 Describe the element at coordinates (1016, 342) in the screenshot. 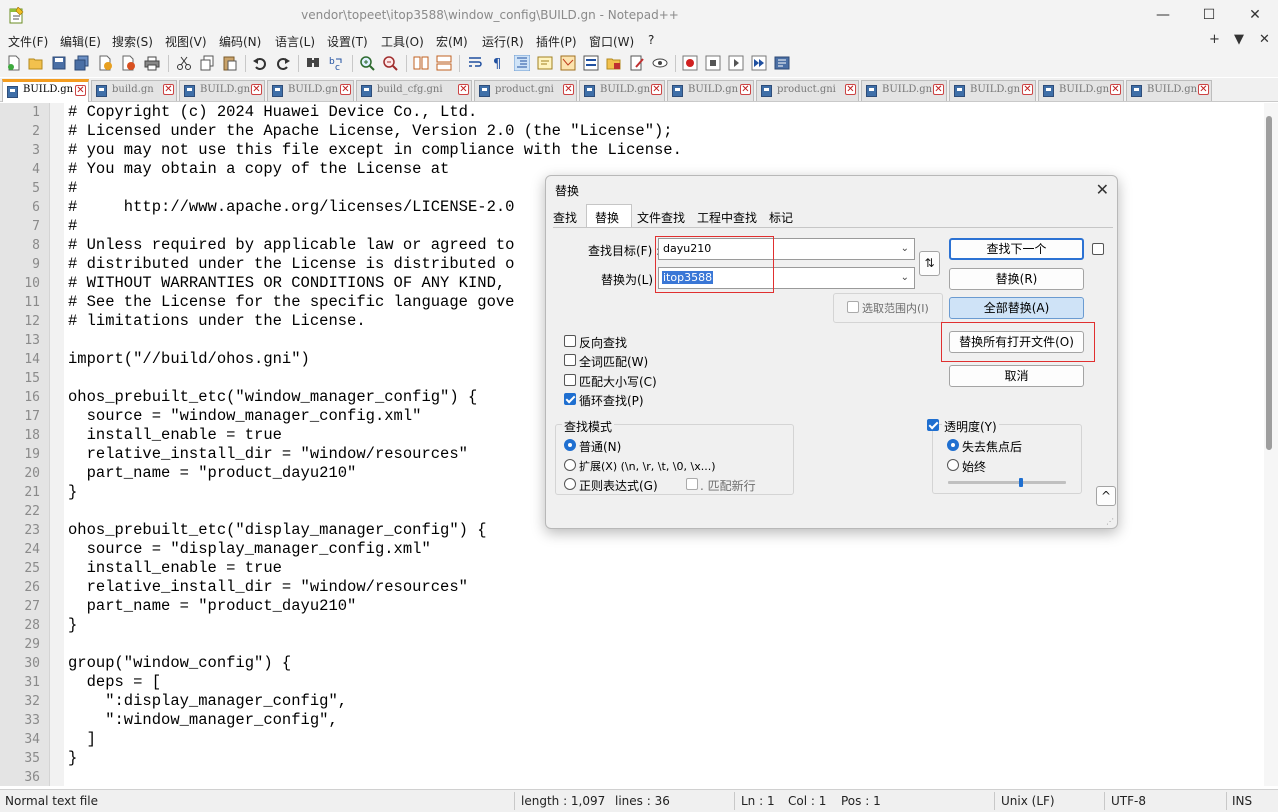

I see `replace-all-open-docs-button: 替换所有打开文件(O)` at that location.